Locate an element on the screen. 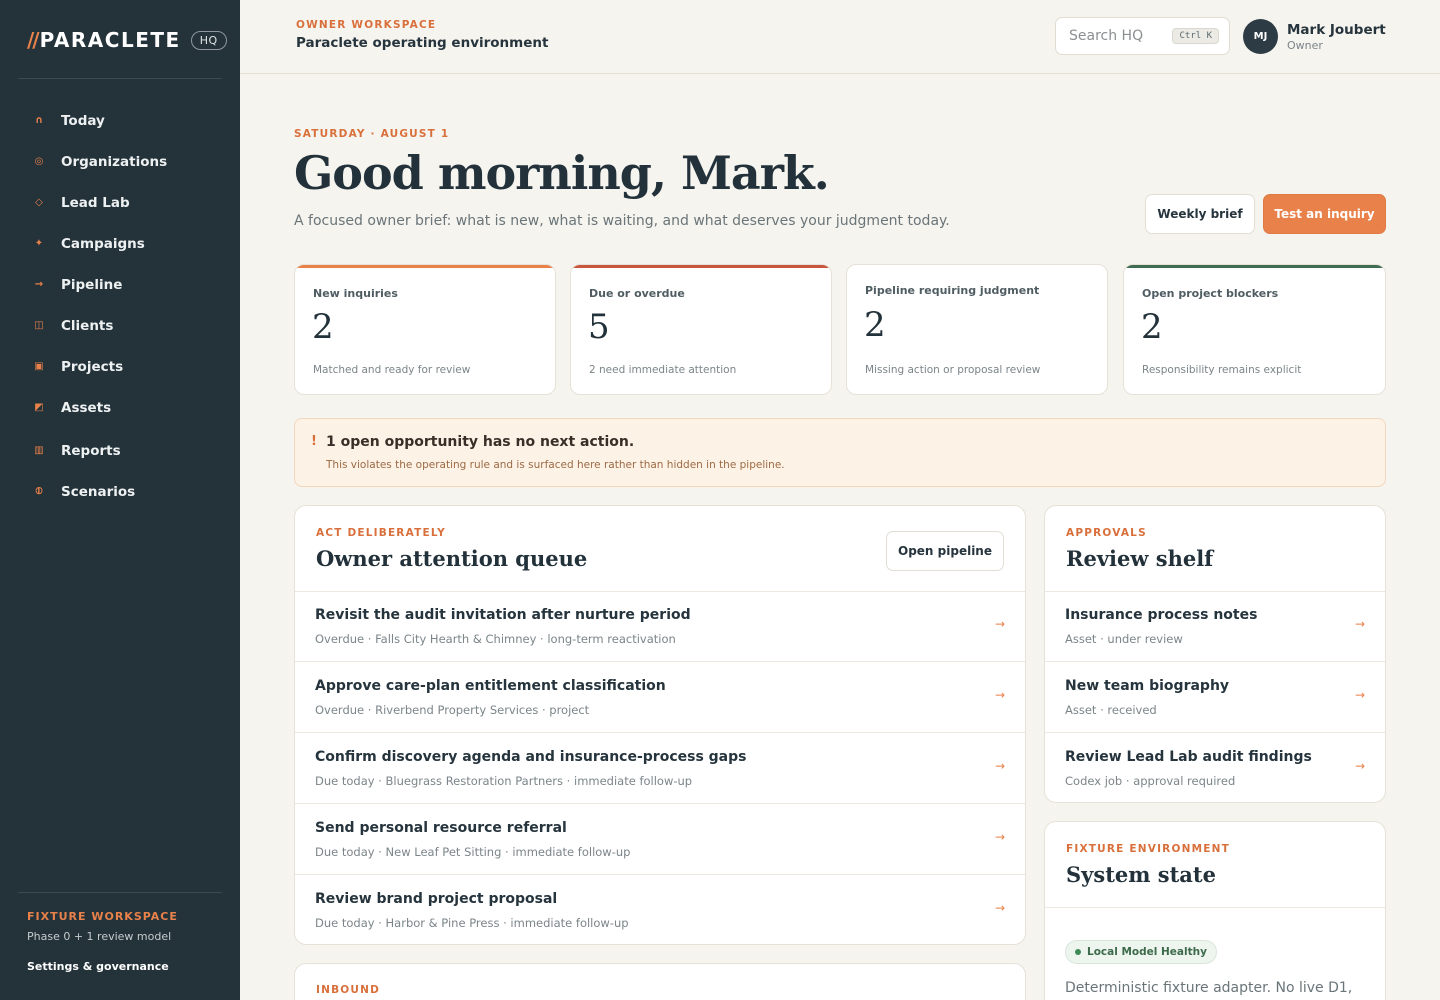 The height and width of the screenshot is (1000, 1440). test-inquiry-button: Test an inquiry is located at coordinates (1324, 214).